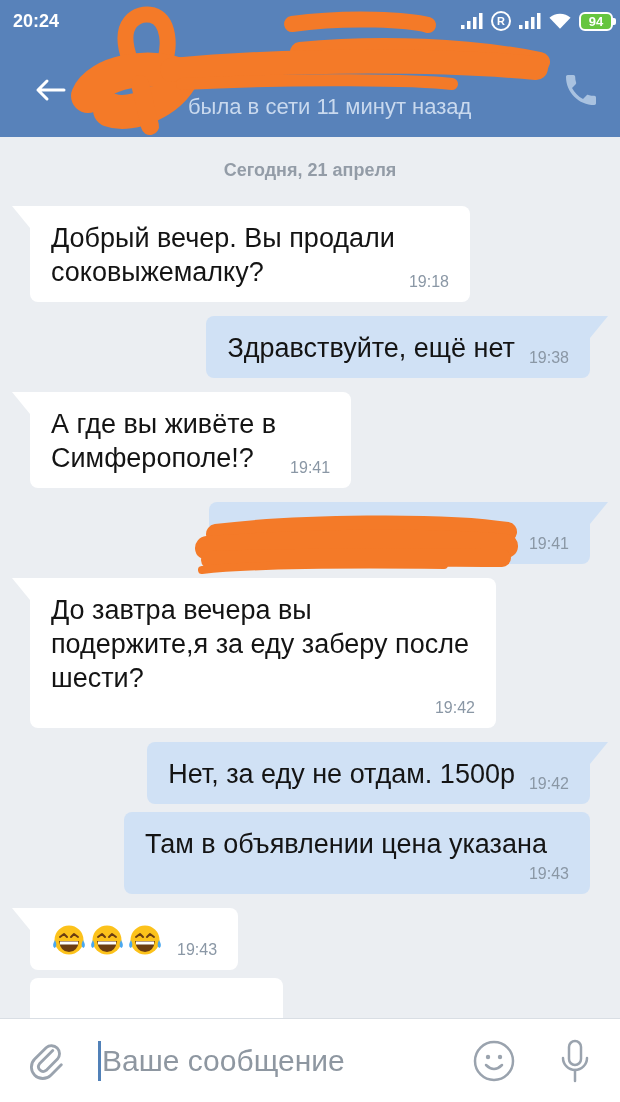 The image size is (620, 1102). Describe the element at coordinates (310, 170) in the screenshot. I see `date-label: Сегодня, 21 апреля` at that location.